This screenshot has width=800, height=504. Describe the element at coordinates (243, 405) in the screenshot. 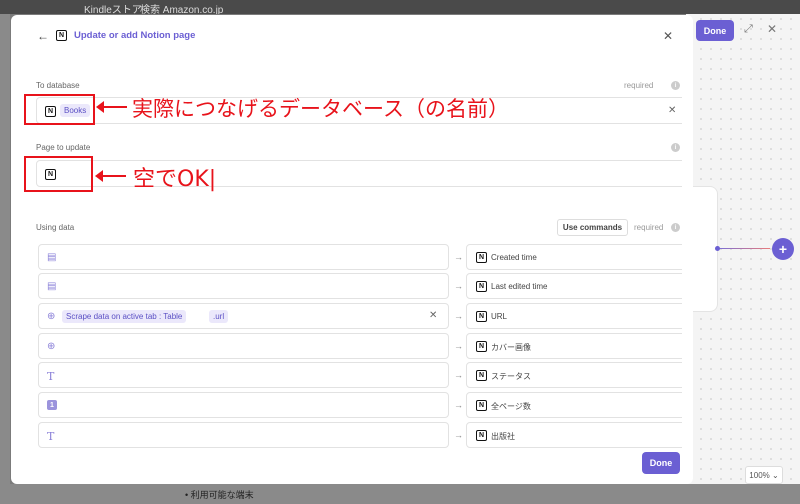

I see `data-source-field: 1` at that location.